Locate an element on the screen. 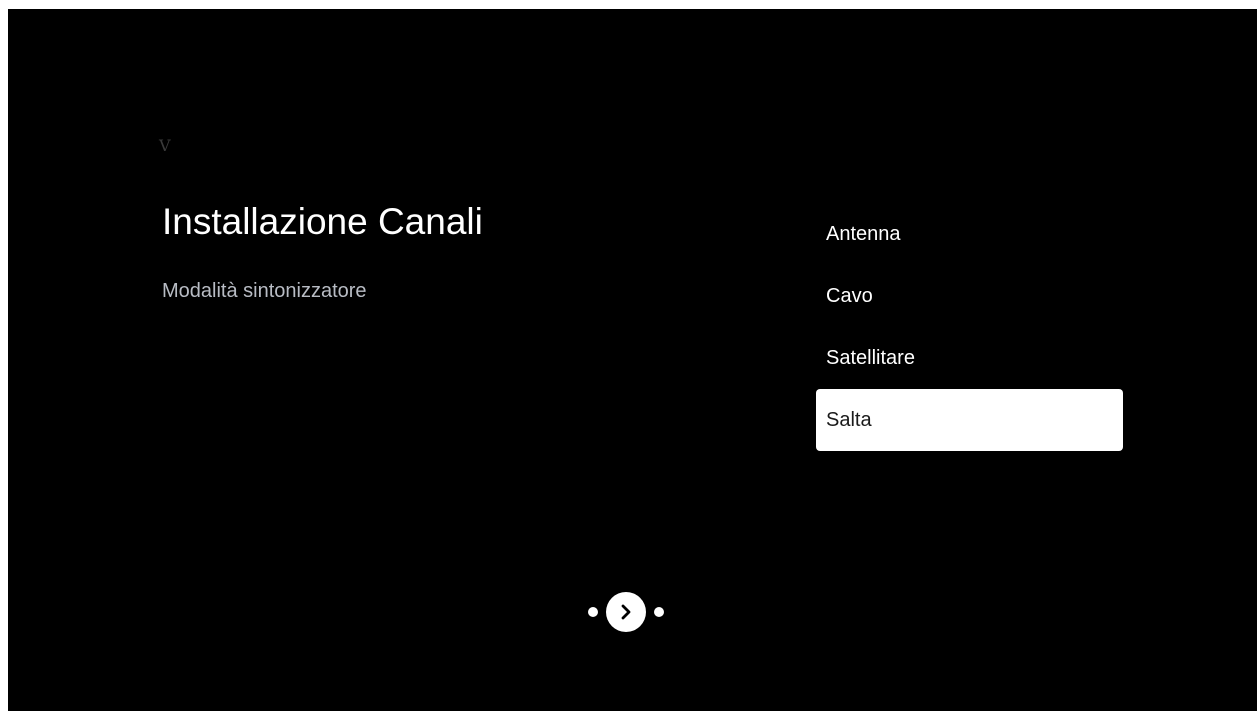  tuner-mode-options: Antenna Cavo Satellitare Salta is located at coordinates (969, 327).